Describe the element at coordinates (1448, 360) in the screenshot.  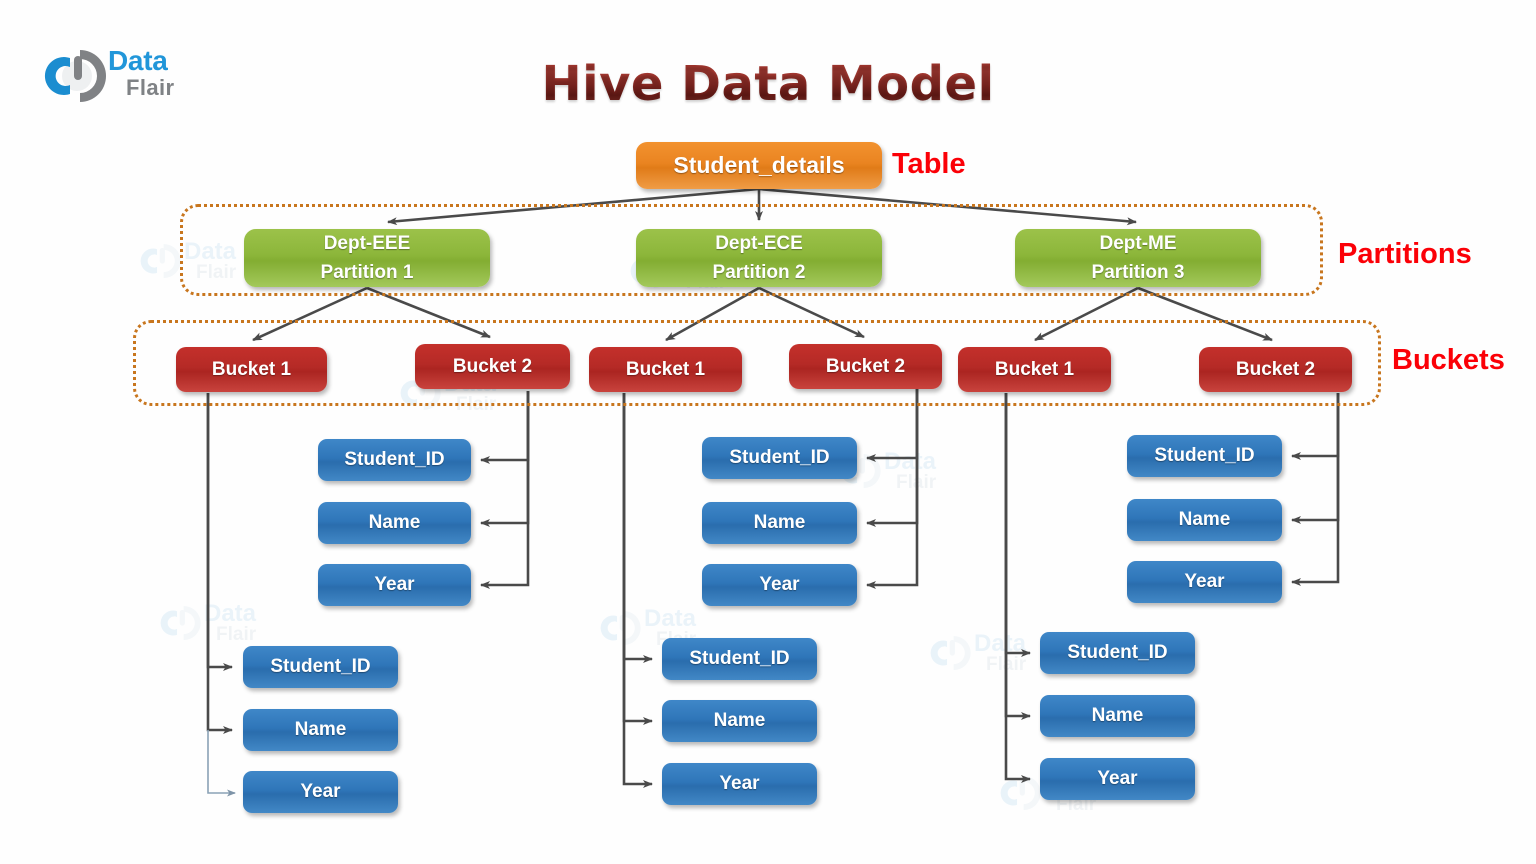
I see `buckets-group-label: Buckets` at that location.